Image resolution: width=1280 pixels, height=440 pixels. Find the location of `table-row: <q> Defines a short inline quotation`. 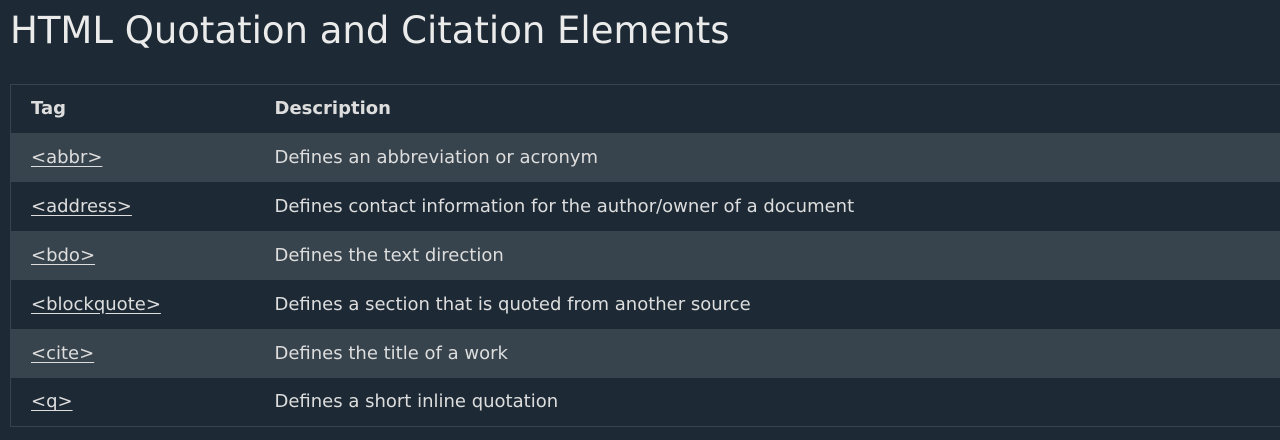

table-row: <q> Defines a short inline quotation is located at coordinates (645, 402).